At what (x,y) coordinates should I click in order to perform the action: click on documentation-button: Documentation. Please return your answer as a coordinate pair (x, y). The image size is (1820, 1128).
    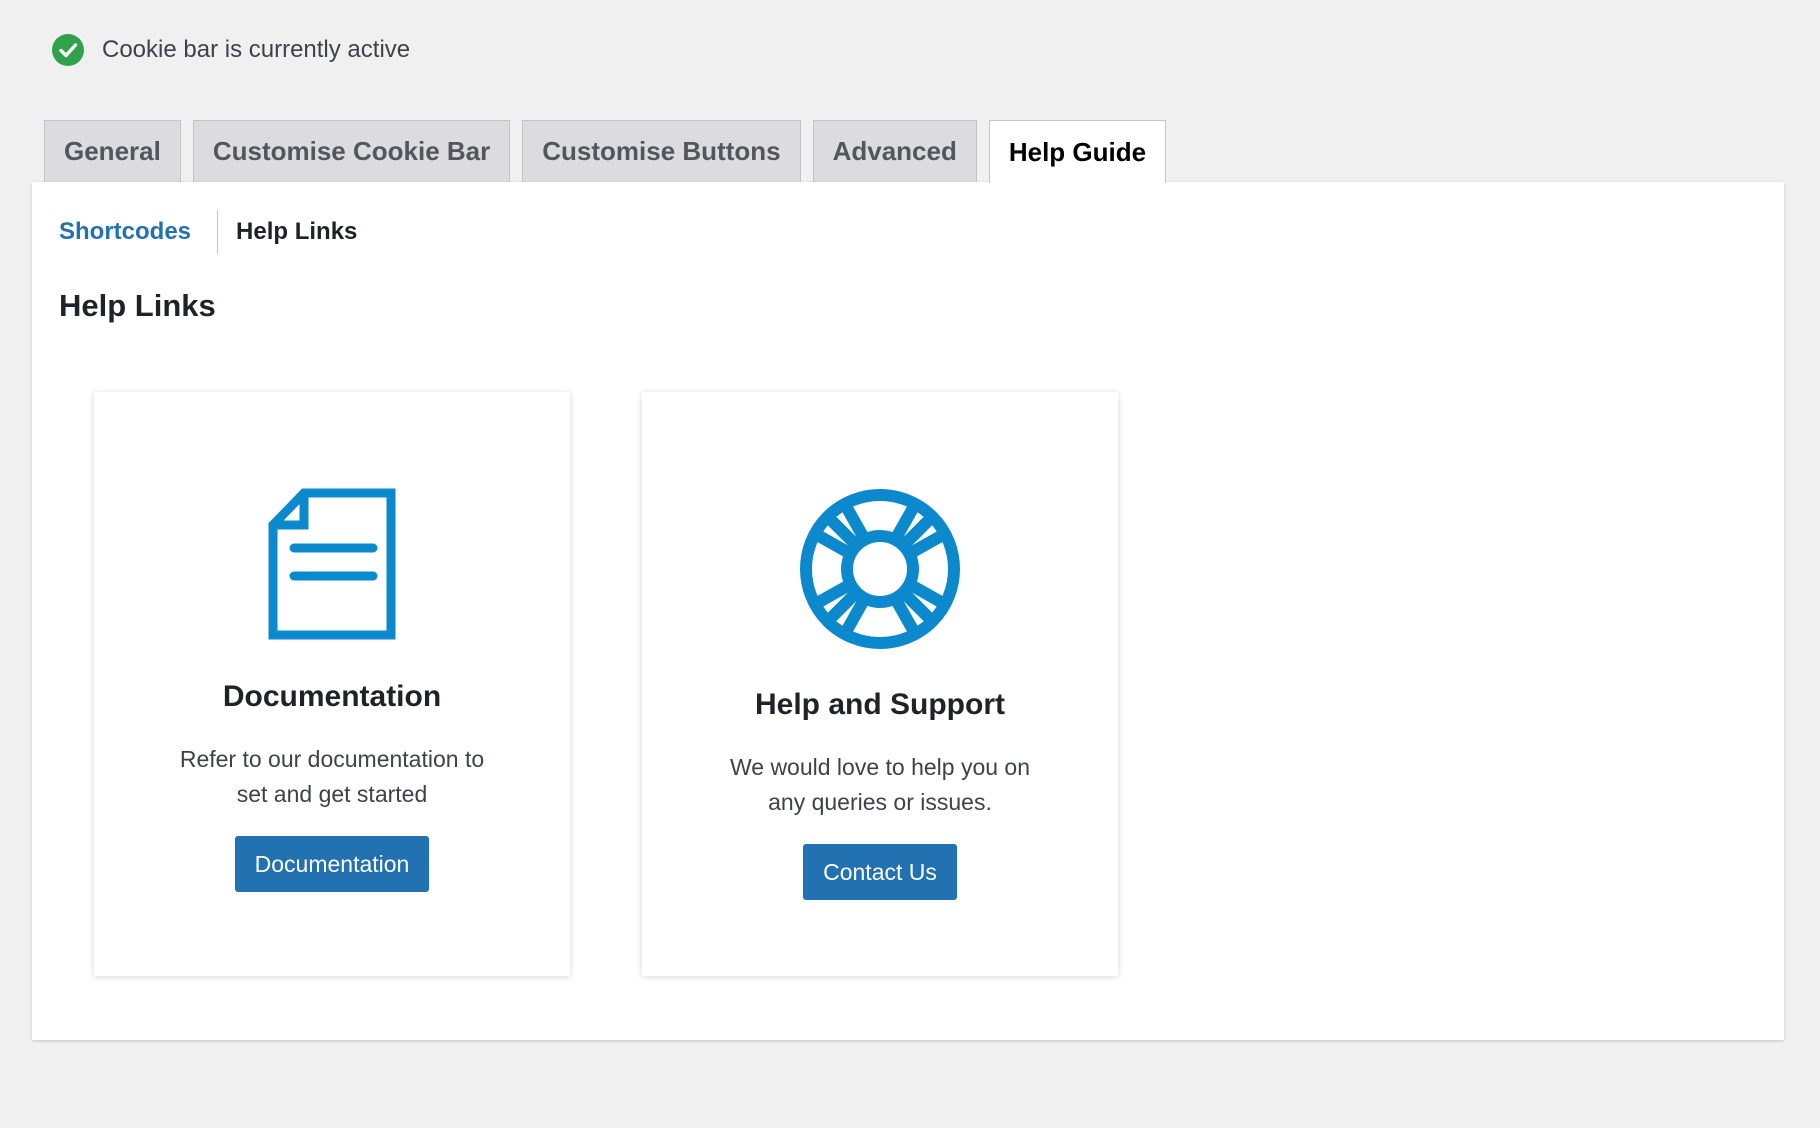
    Looking at the image, I should click on (332, 864).